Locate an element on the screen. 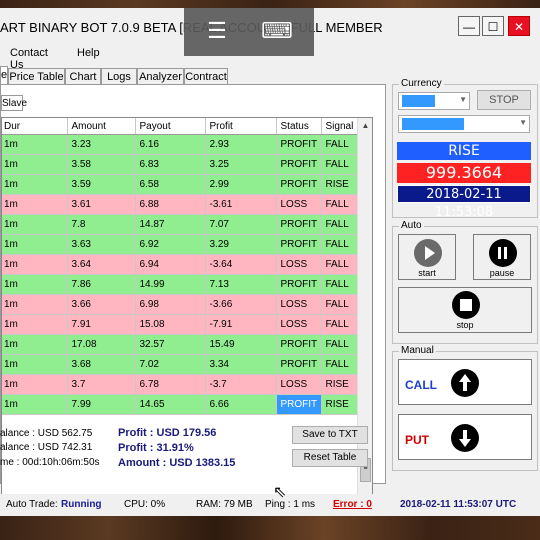 This screenshot has width=540, height=540. close-button: ✕ is located at coordinates (519, 26).